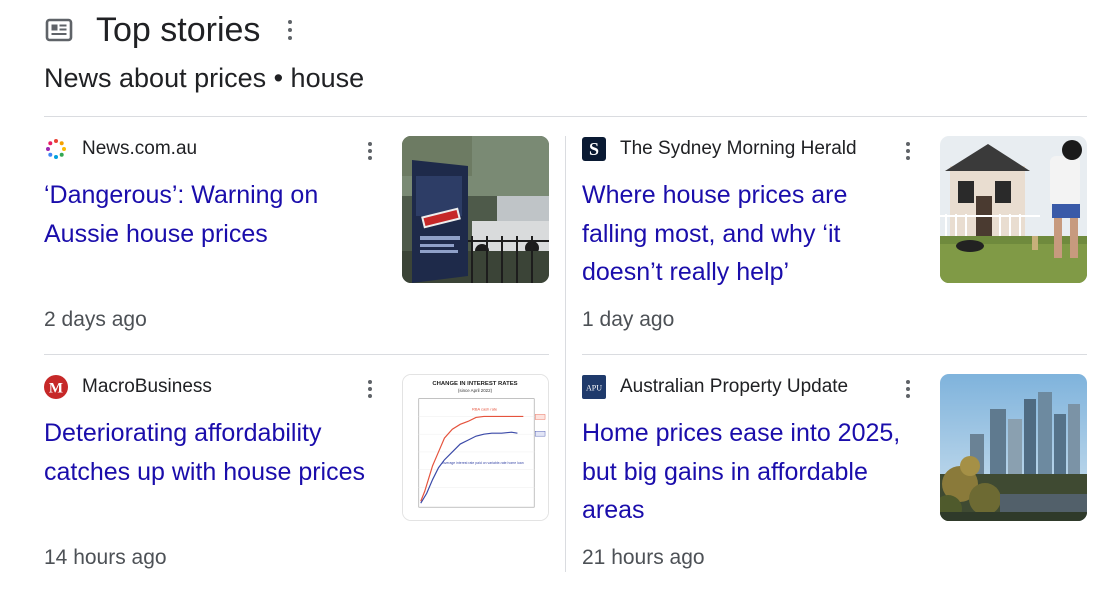 This screenshot has width=1118, height=602. Describe the element at coordinates (474, 384) in the screenshot. I see `chart-image-title: CHANGE IN INTEREST RATES` at that location.